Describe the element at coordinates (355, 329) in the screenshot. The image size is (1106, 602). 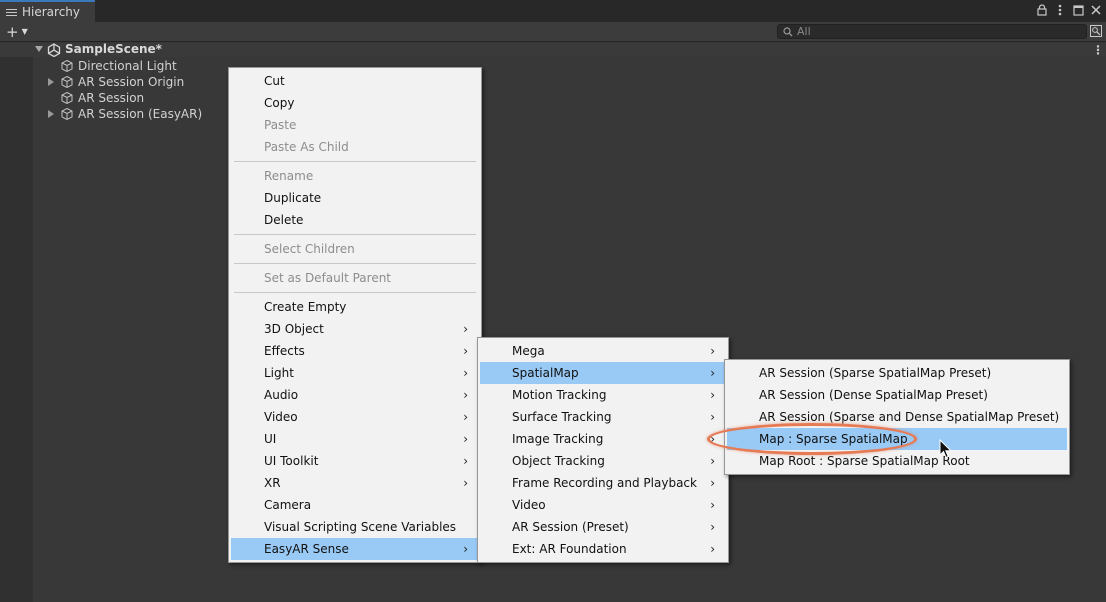
I see `menu-item-3d-object: 3D Object ›` at that location.